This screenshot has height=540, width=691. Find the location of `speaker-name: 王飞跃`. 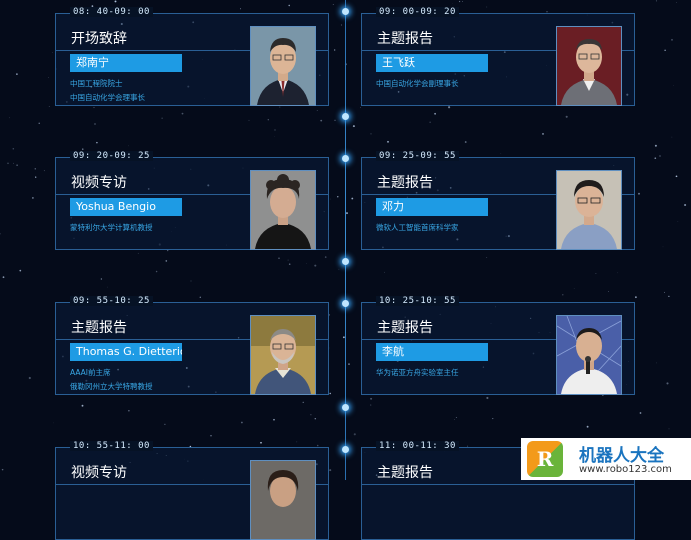

speaker-name: 王飞跃 is located at coordinates (432, 63).